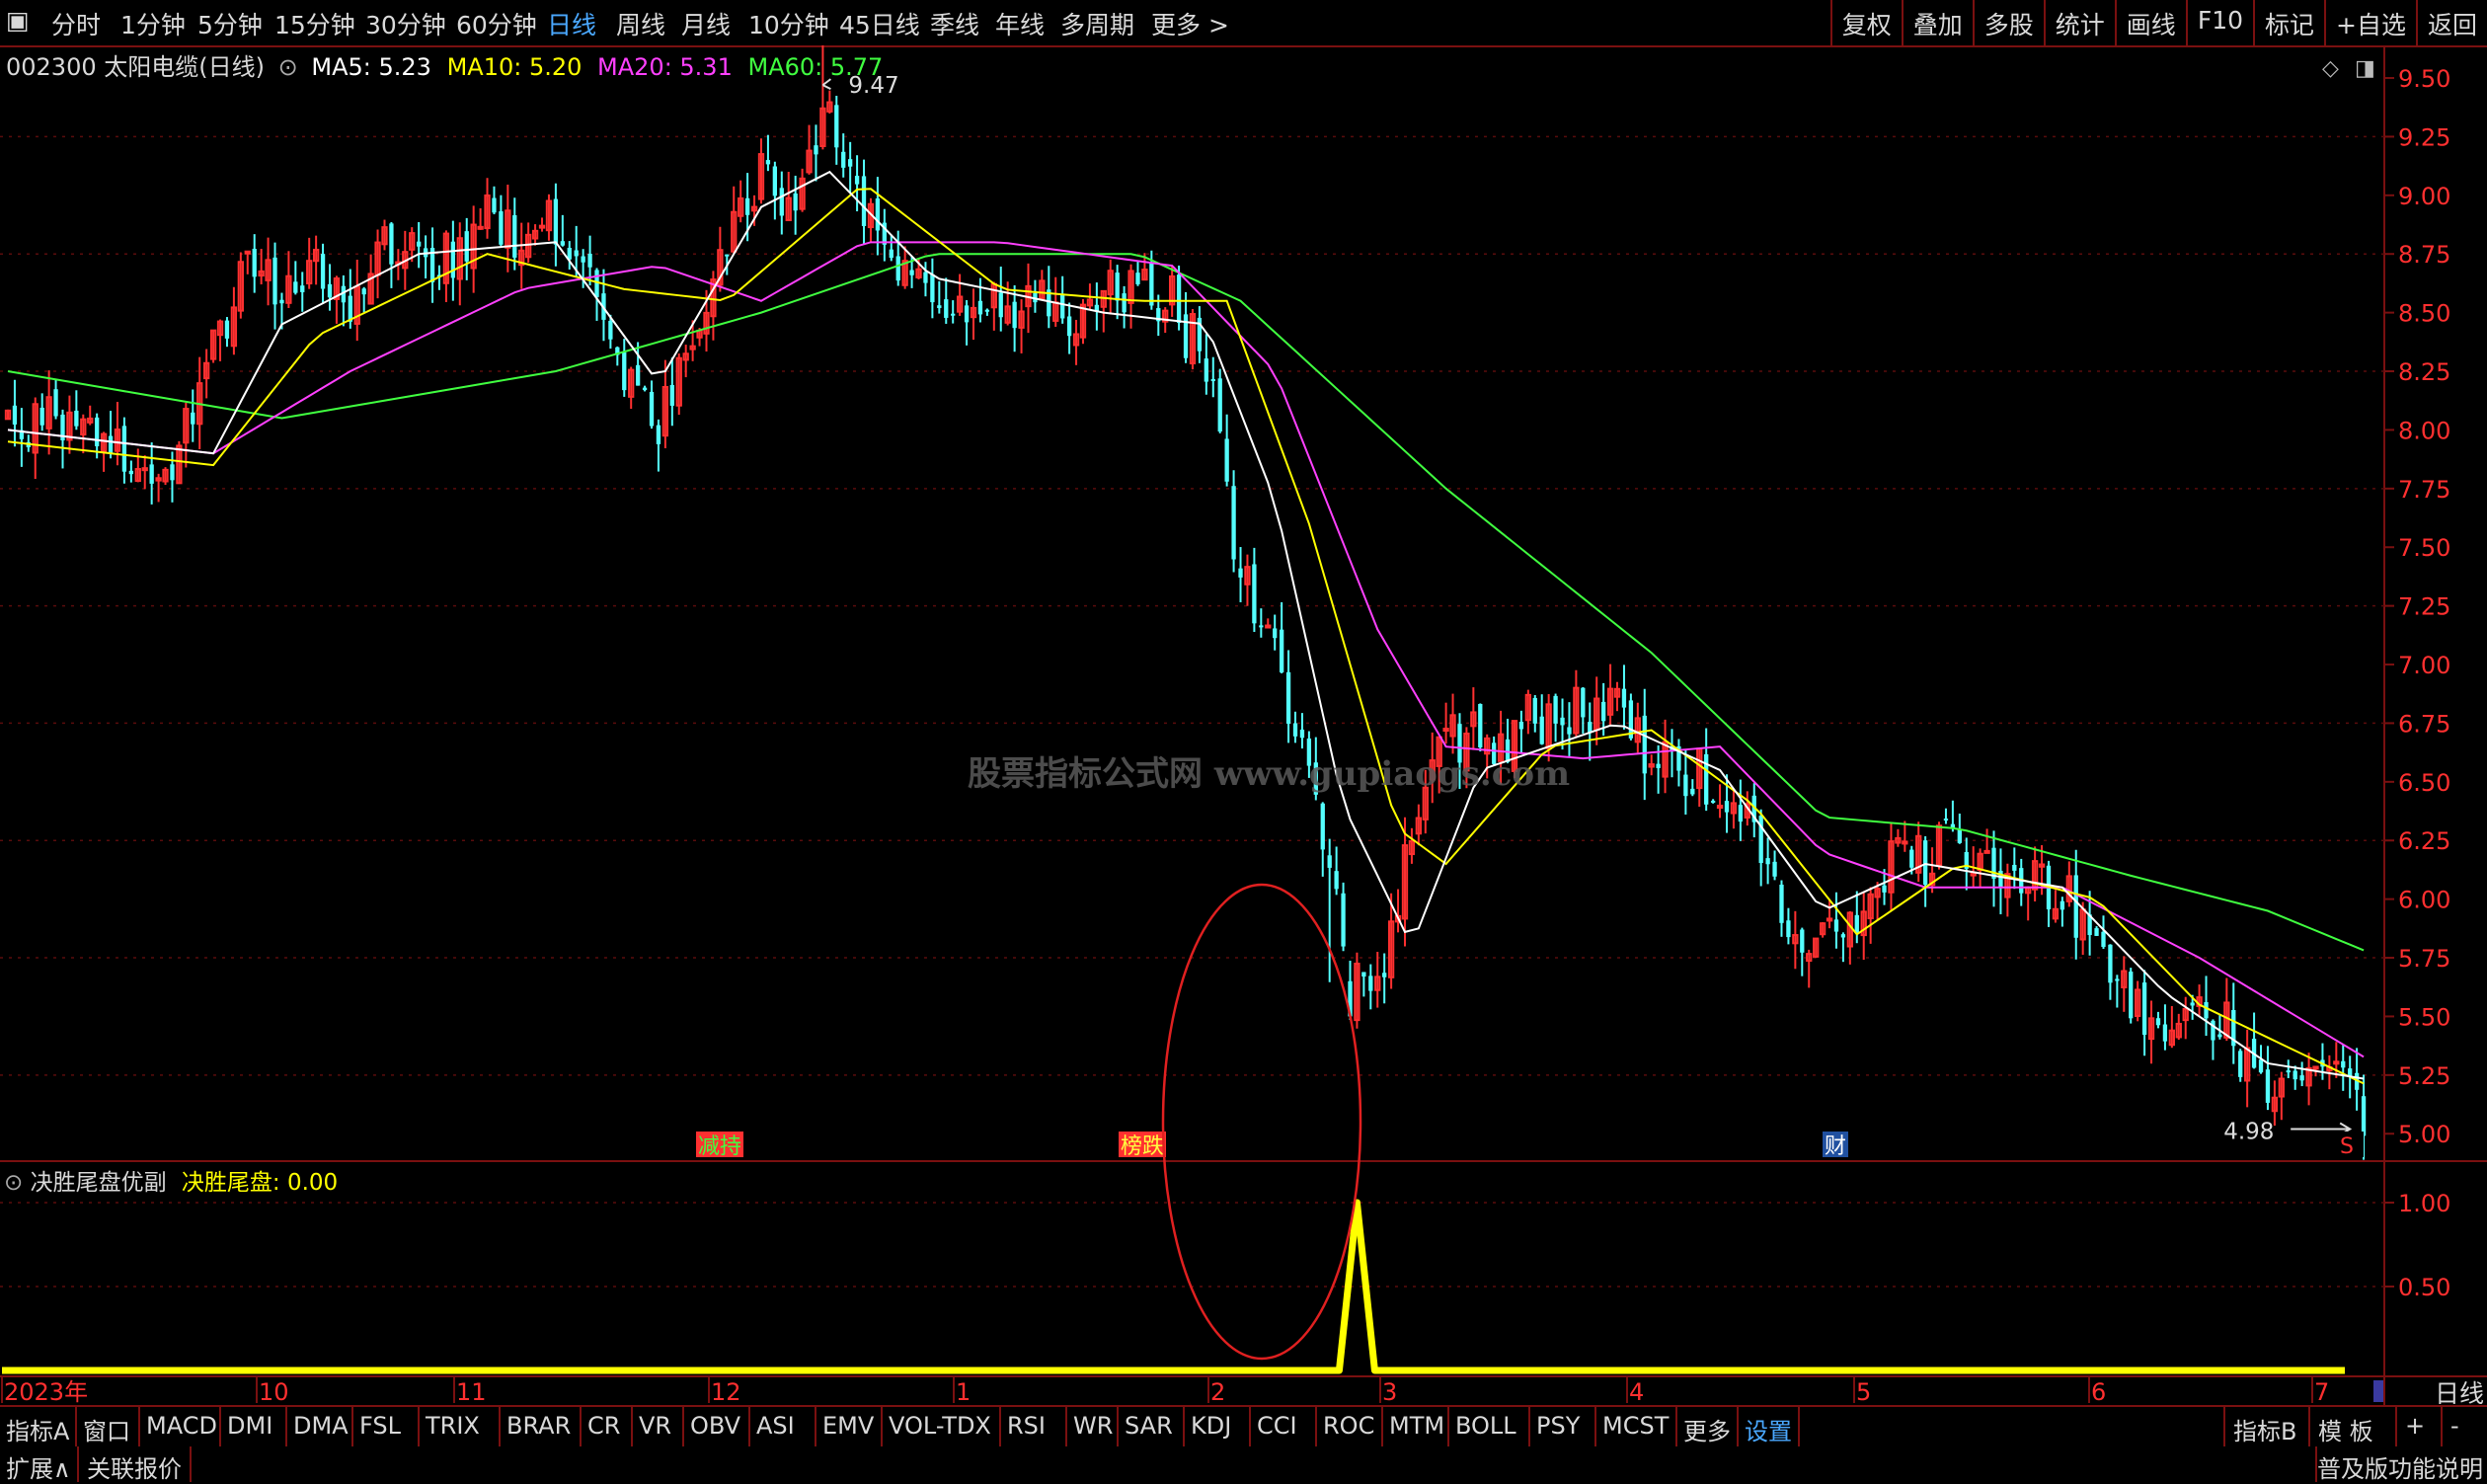  What do you see at coordinates (571, 24) in the screenshot?
I see `period-tab-6: 日线` at bounding box center [571, 24].